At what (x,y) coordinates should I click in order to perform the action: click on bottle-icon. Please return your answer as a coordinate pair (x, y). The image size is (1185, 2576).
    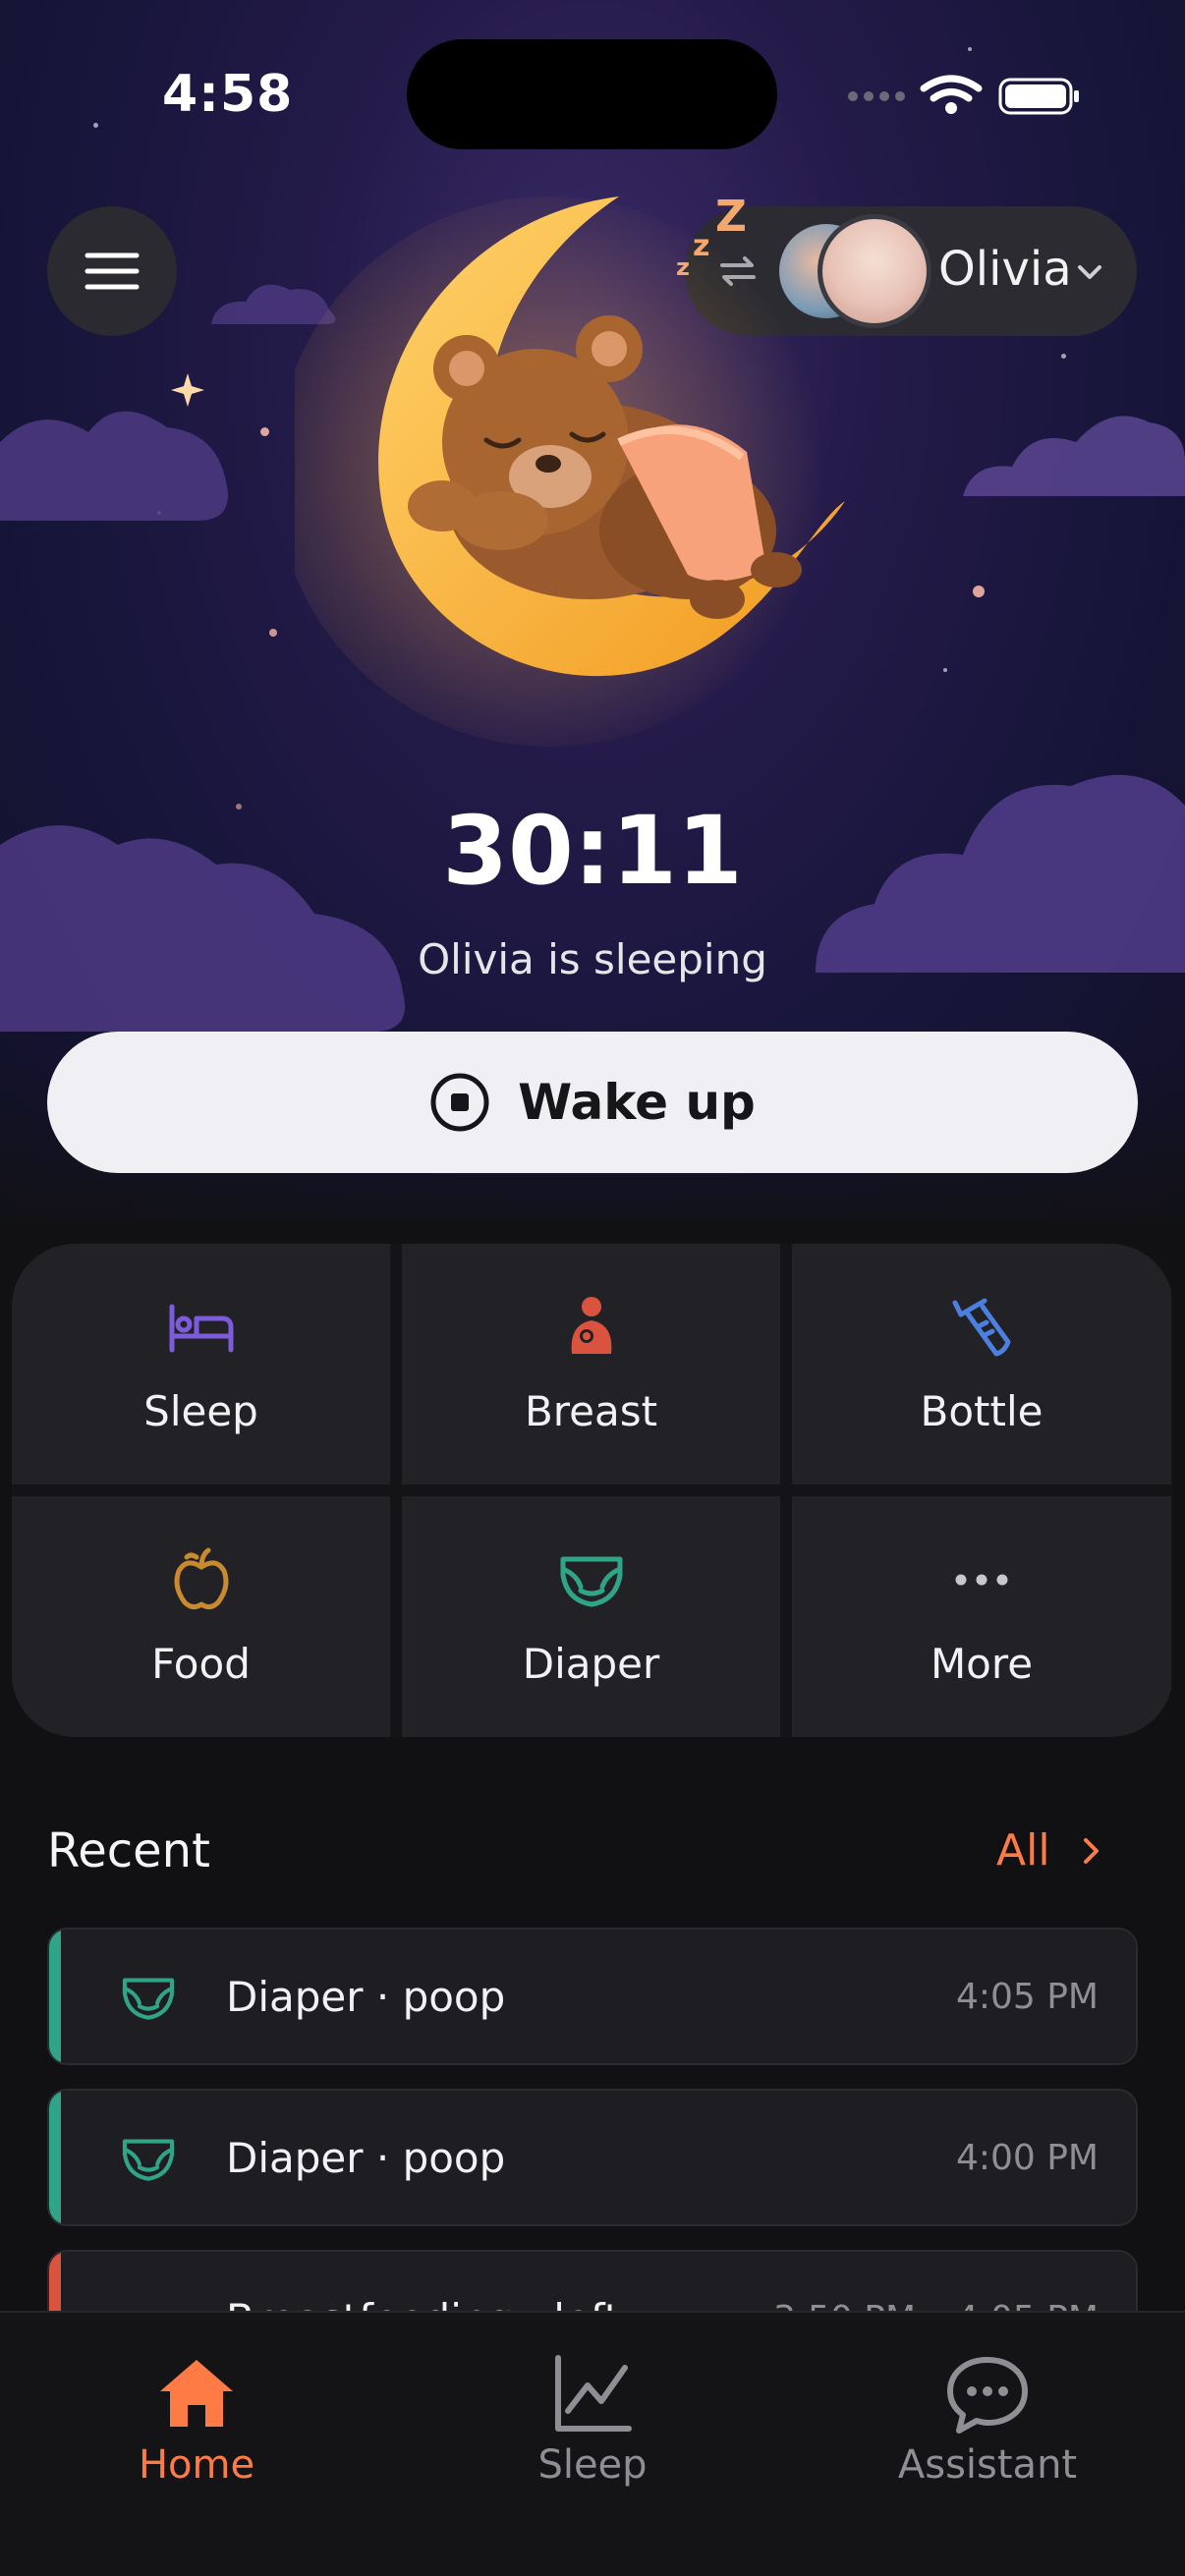
    Looking at the image, I should click on (982, 1327).